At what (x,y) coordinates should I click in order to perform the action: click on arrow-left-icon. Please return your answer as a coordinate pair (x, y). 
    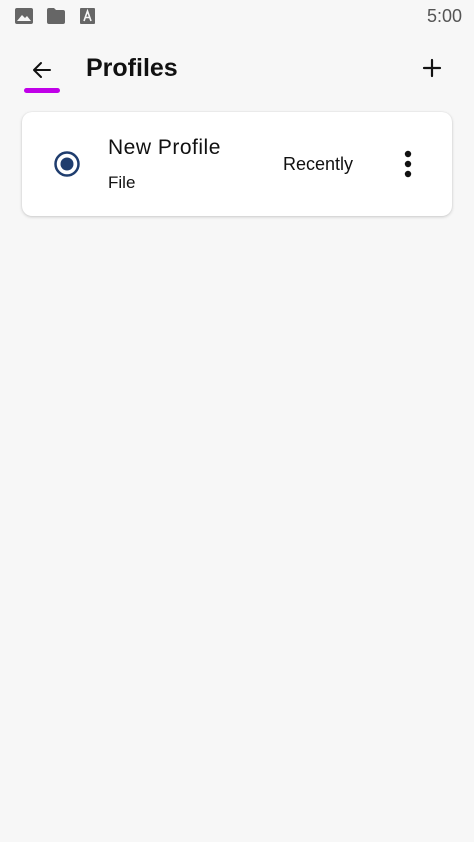
    Looking at the image, I should click on (42, 70).